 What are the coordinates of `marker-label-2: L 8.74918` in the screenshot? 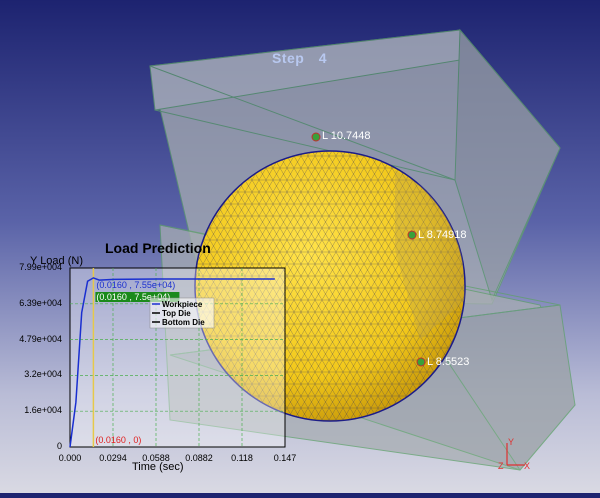 It's located at (442, 235).